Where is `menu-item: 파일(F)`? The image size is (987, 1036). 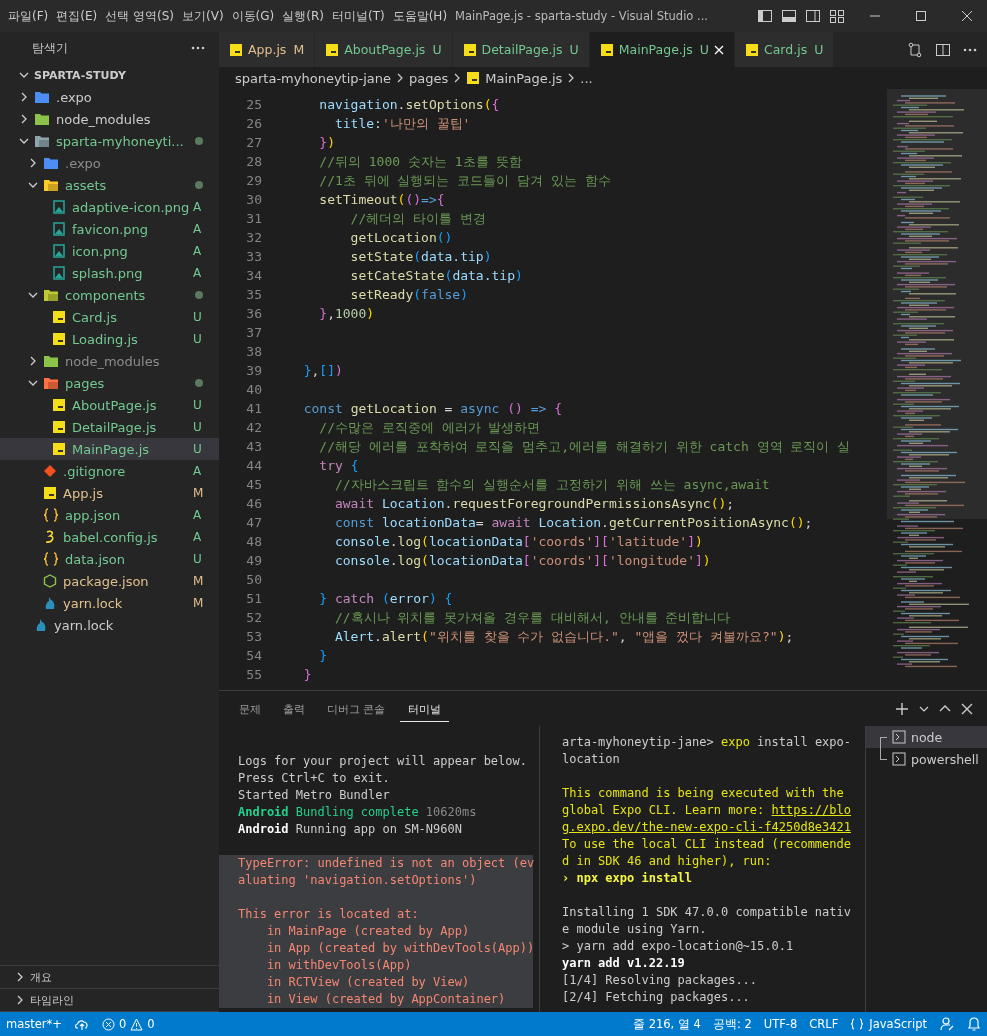
menu-item: 파일(F) is located at coordinates (28, 16).